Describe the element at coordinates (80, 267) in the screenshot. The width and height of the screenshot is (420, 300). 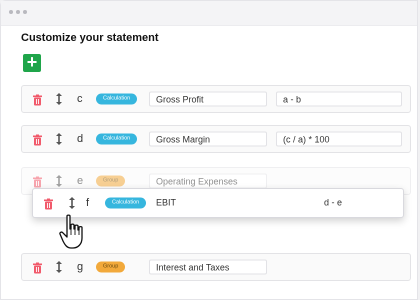
I see `row-letter: g` at that location.